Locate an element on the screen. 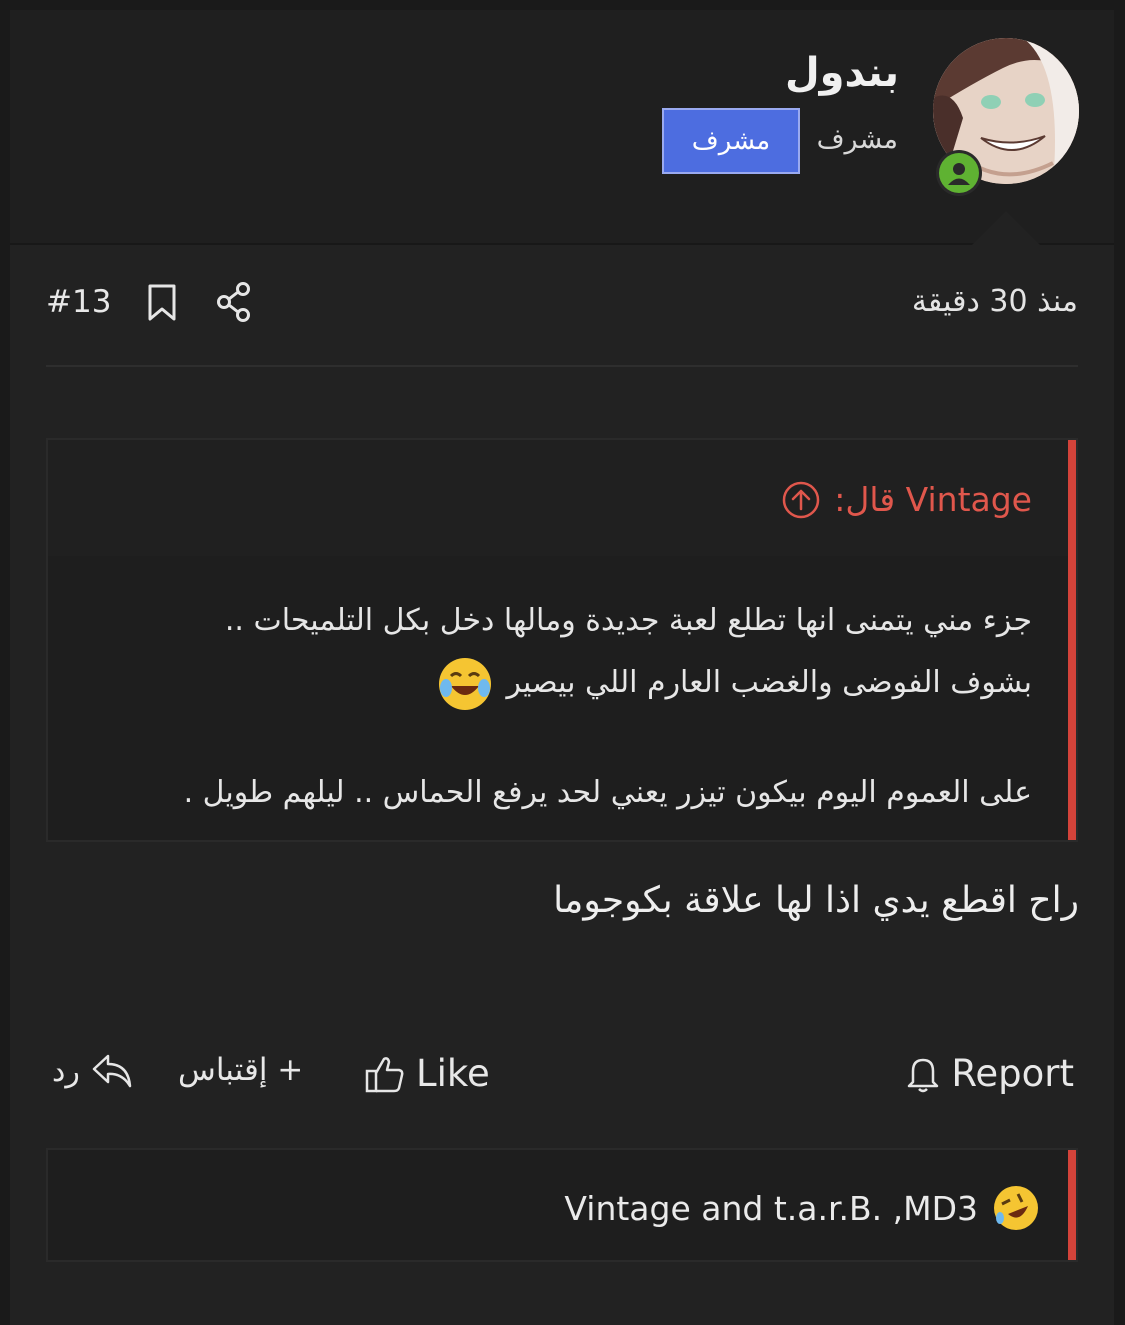 The height and width of the screenshot is (1325, 1125). username: بندول is located at coordinates (842, 73).